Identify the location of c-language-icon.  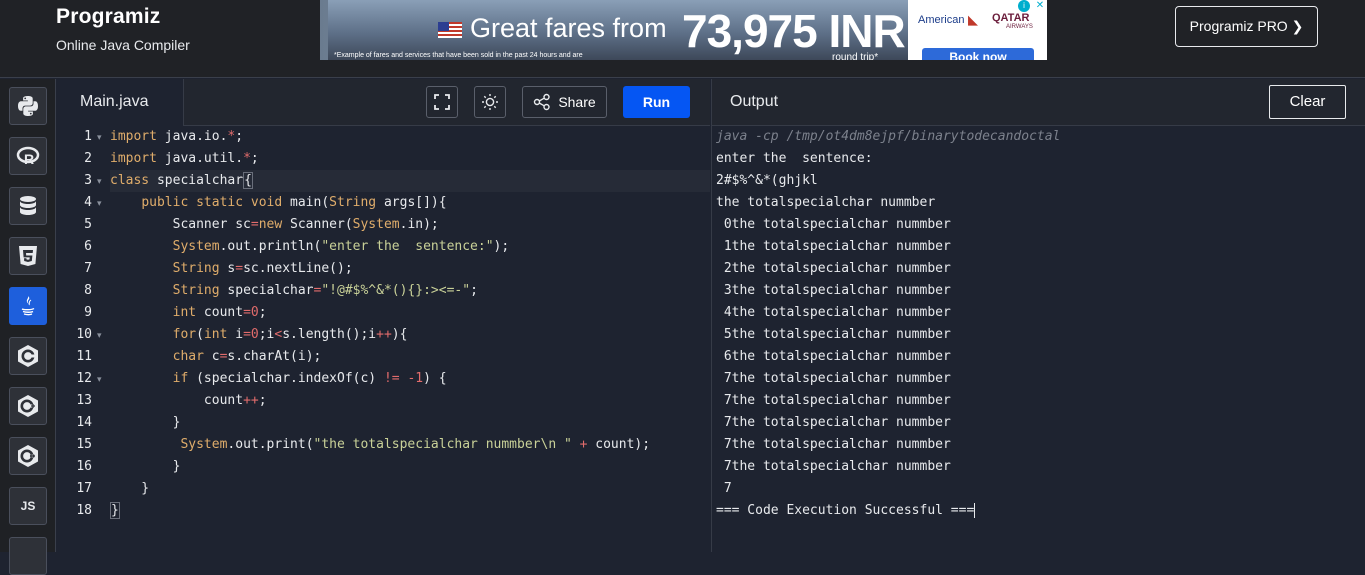
(28, 356).